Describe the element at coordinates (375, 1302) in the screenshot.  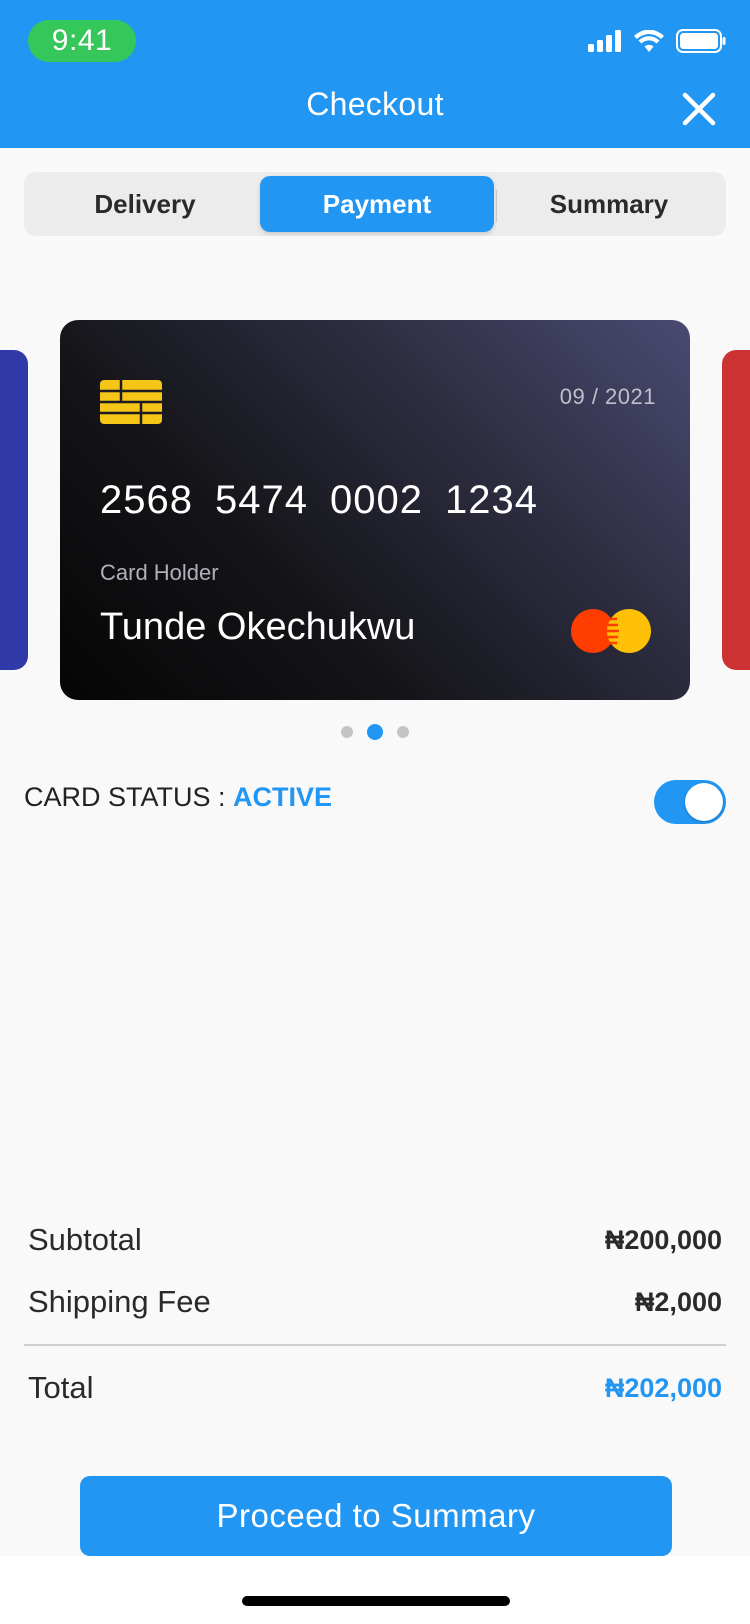
I see `shipping-row: Shipping Fee ₦2,000` at that location.